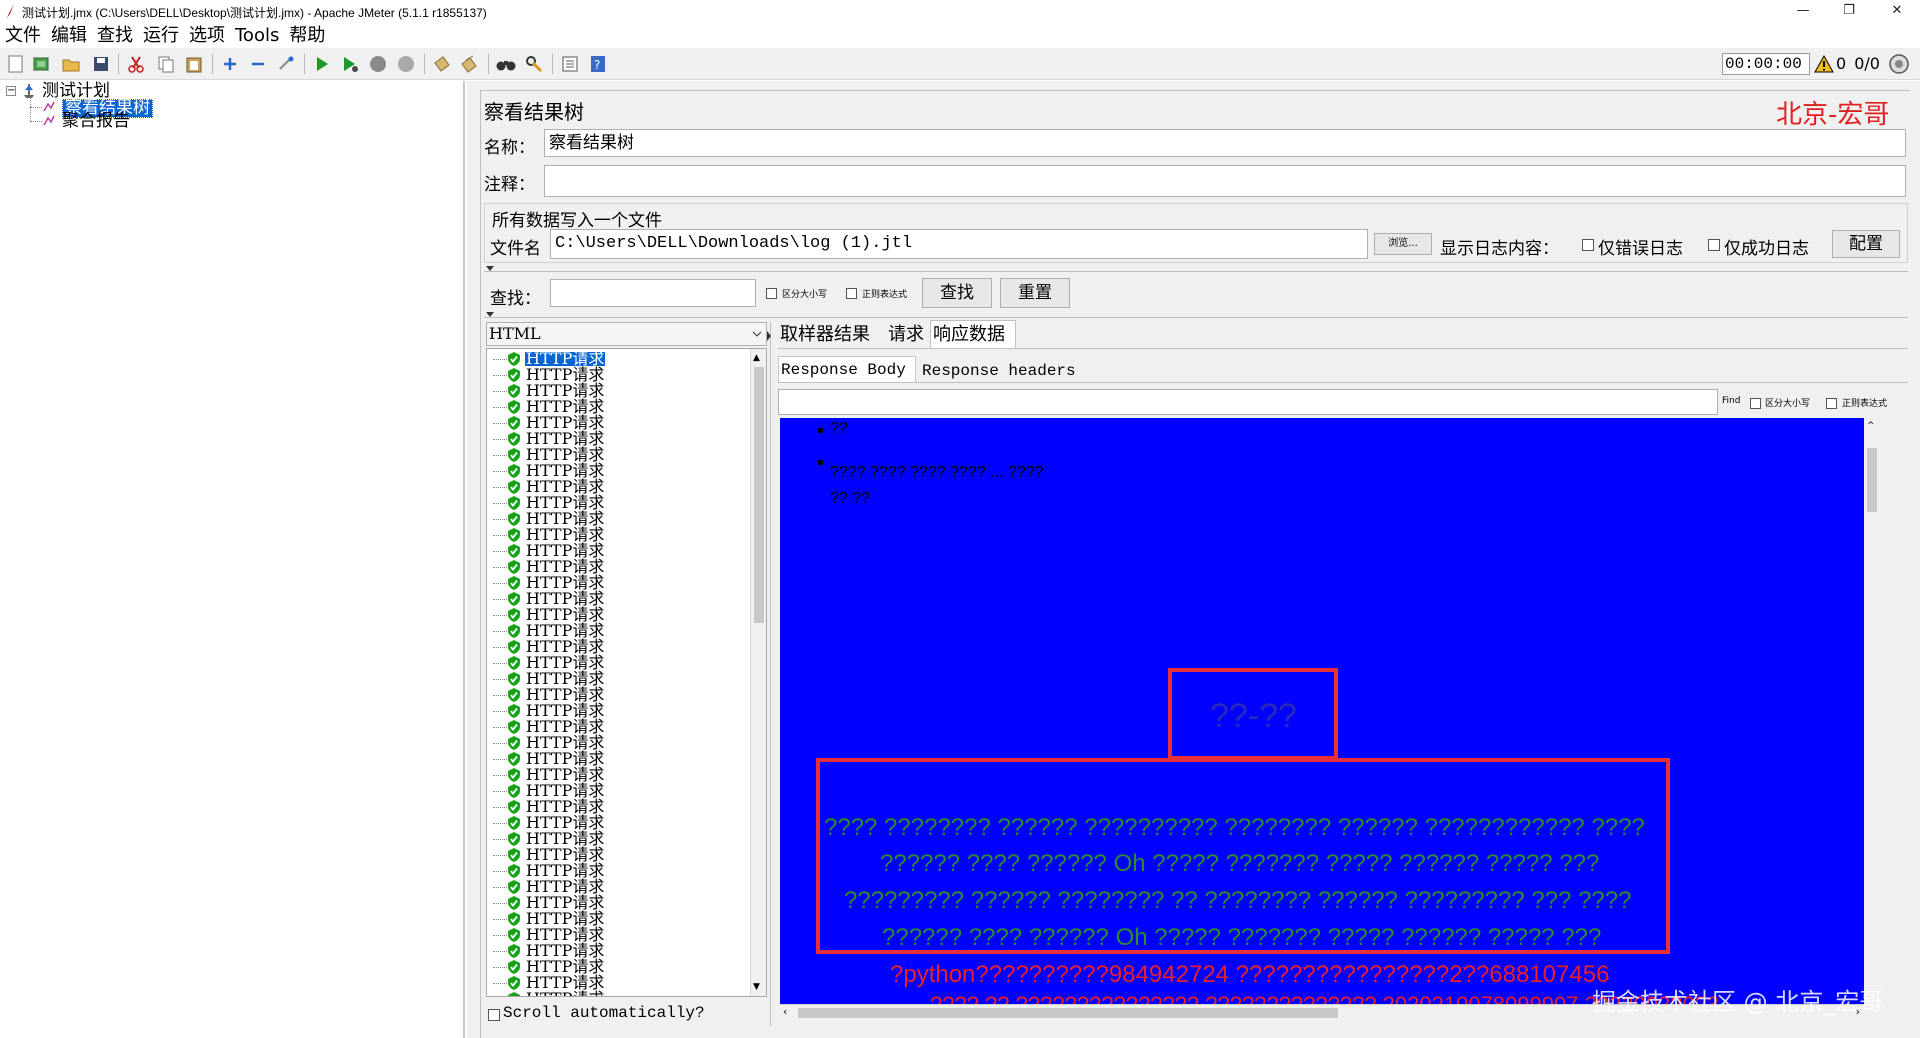  Describe the element at coordinates (11, 91) in the screenshot. I see `collapse-toggle-icon: −` at that location.